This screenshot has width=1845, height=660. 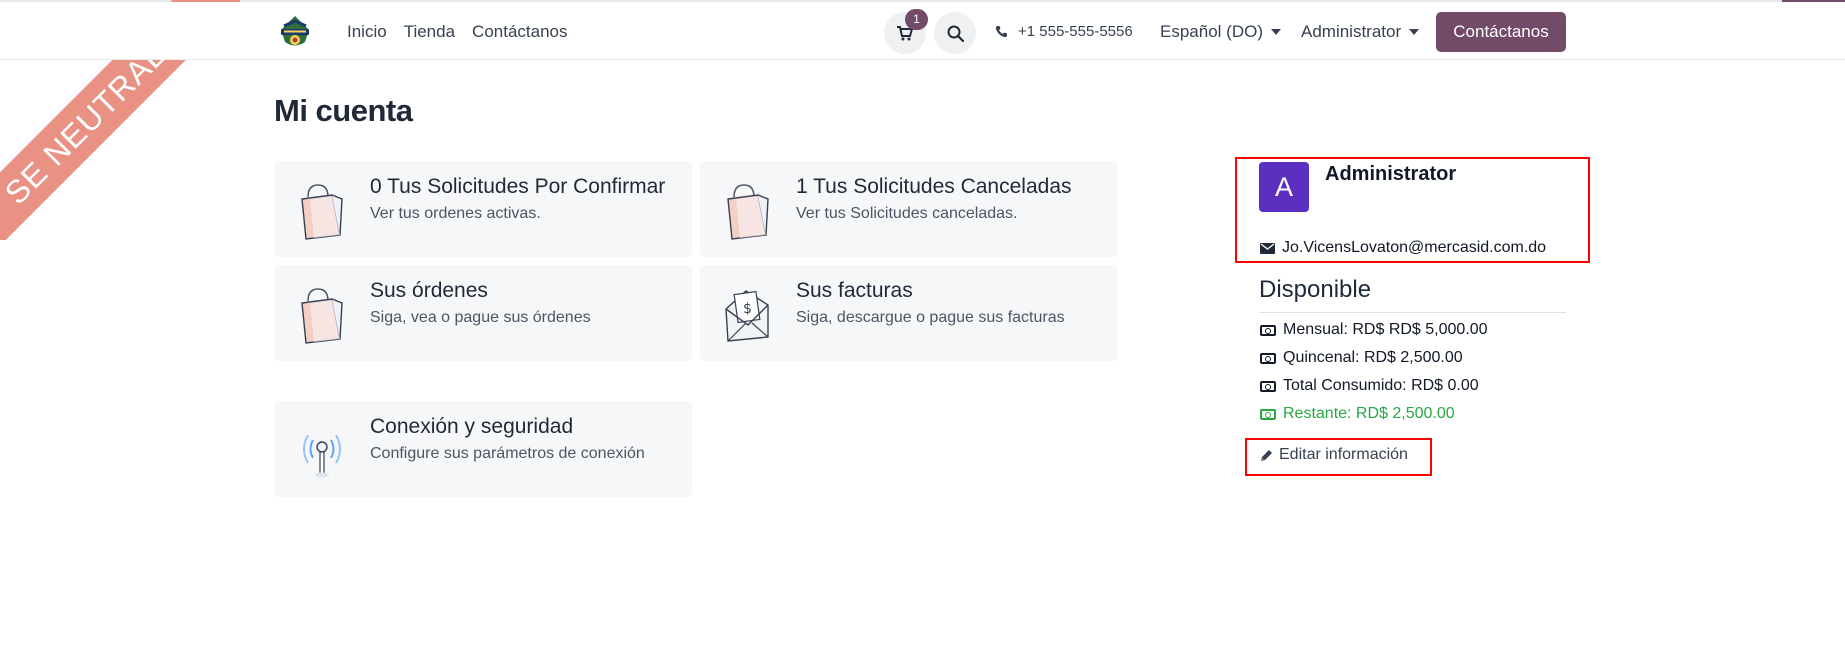 I want to click on user-dropdown: Administrator, so click(x=1360, y=32).